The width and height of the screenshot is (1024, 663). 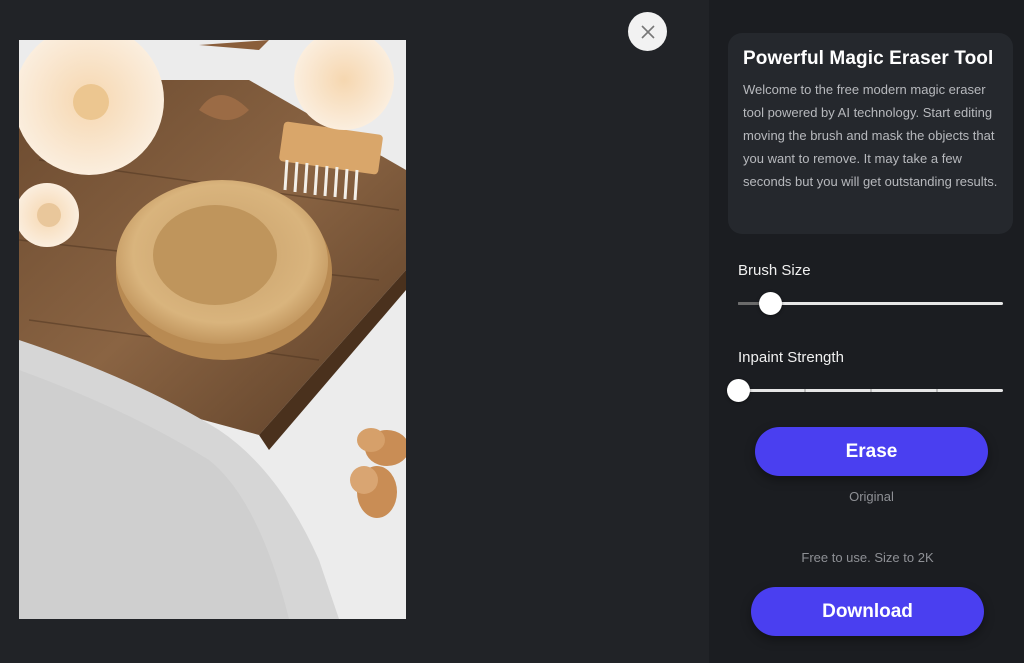 I want to click on brush-size-label: Brush Size, so click(x=774, y=270).